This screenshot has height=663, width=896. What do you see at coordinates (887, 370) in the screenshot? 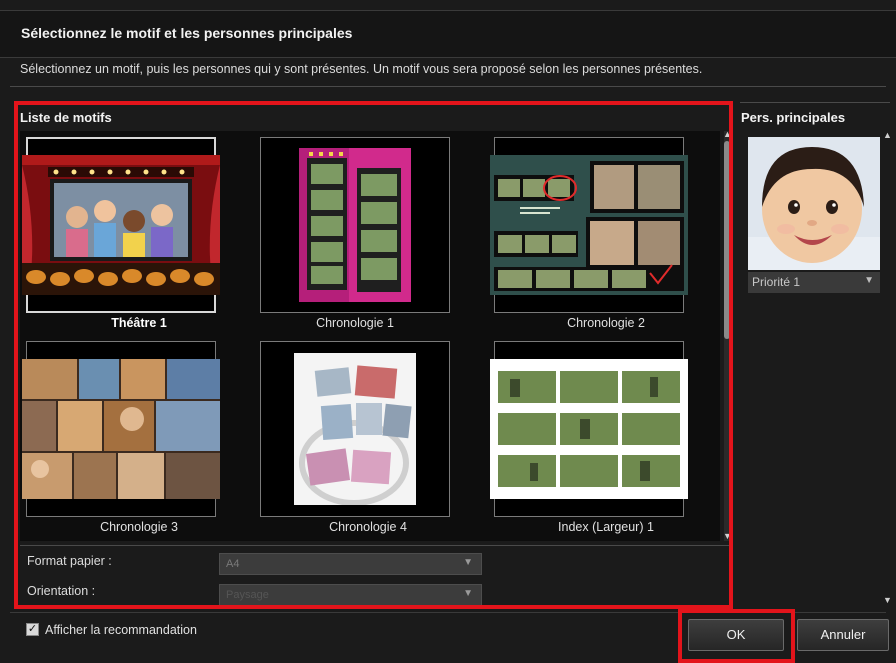
I see `persons-scrollbar` at bounding box center [887, 370].